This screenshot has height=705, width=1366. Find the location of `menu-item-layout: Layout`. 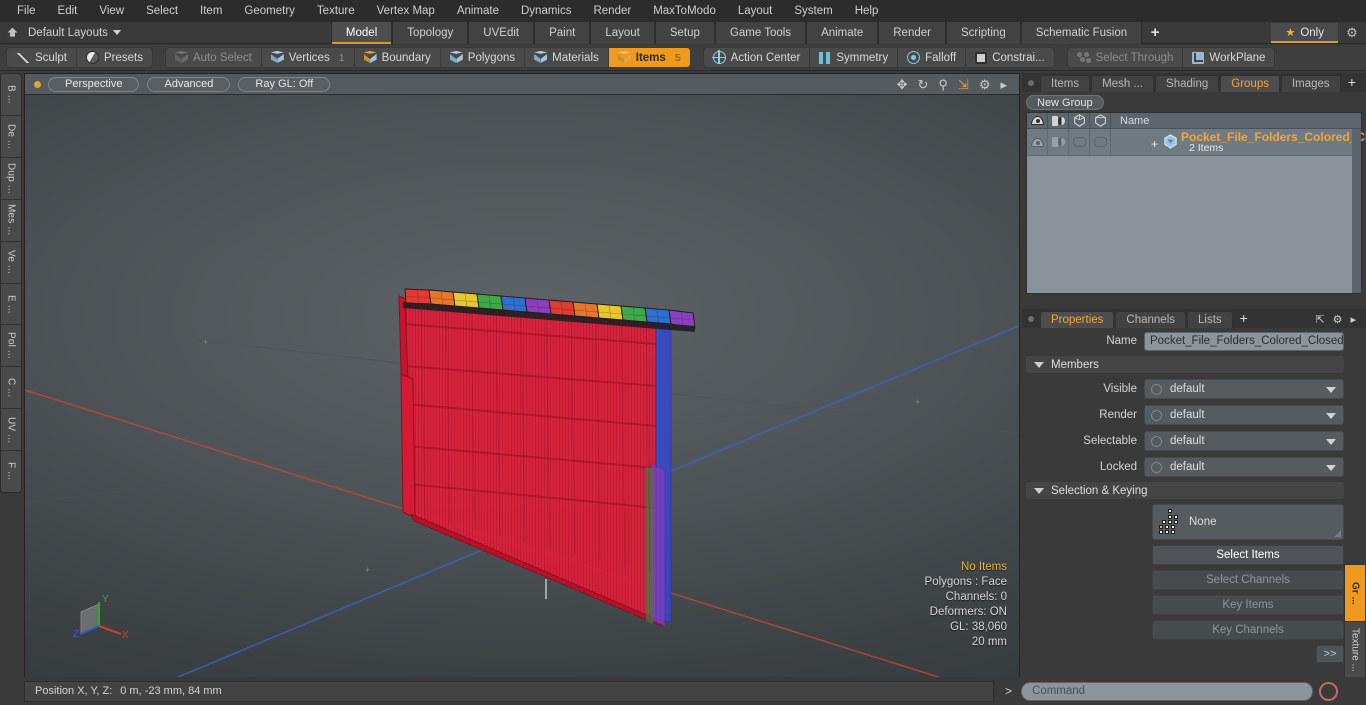

menu-item-layout: Layout is located at coordinates (755, 11).